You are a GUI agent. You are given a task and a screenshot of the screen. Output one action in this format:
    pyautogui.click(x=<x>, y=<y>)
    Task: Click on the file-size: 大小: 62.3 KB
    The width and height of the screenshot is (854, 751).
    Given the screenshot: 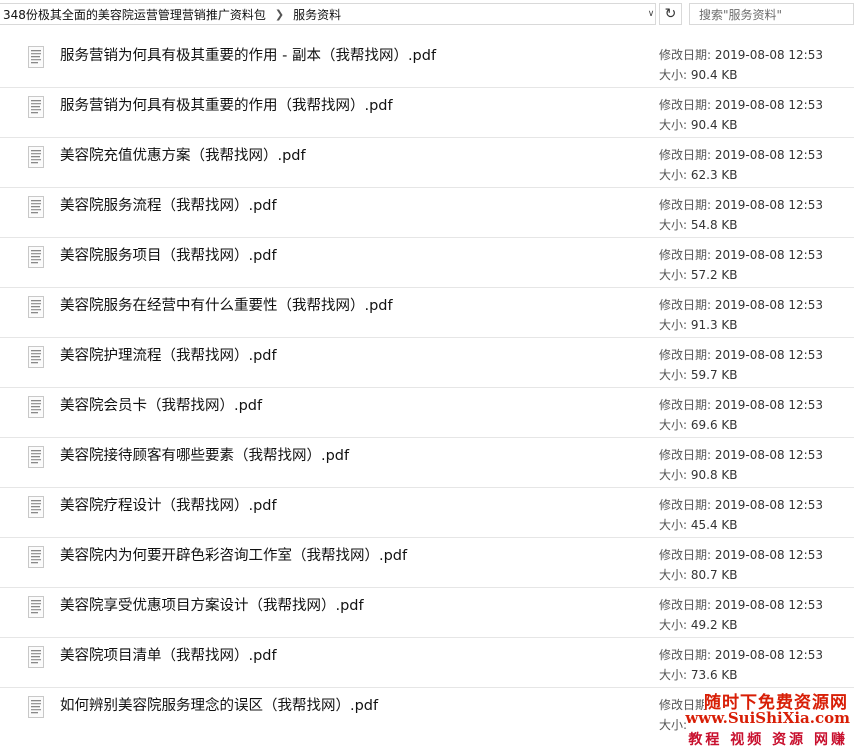 What is the action you would take?
    pyautogui.click(x=698, y=175)
    